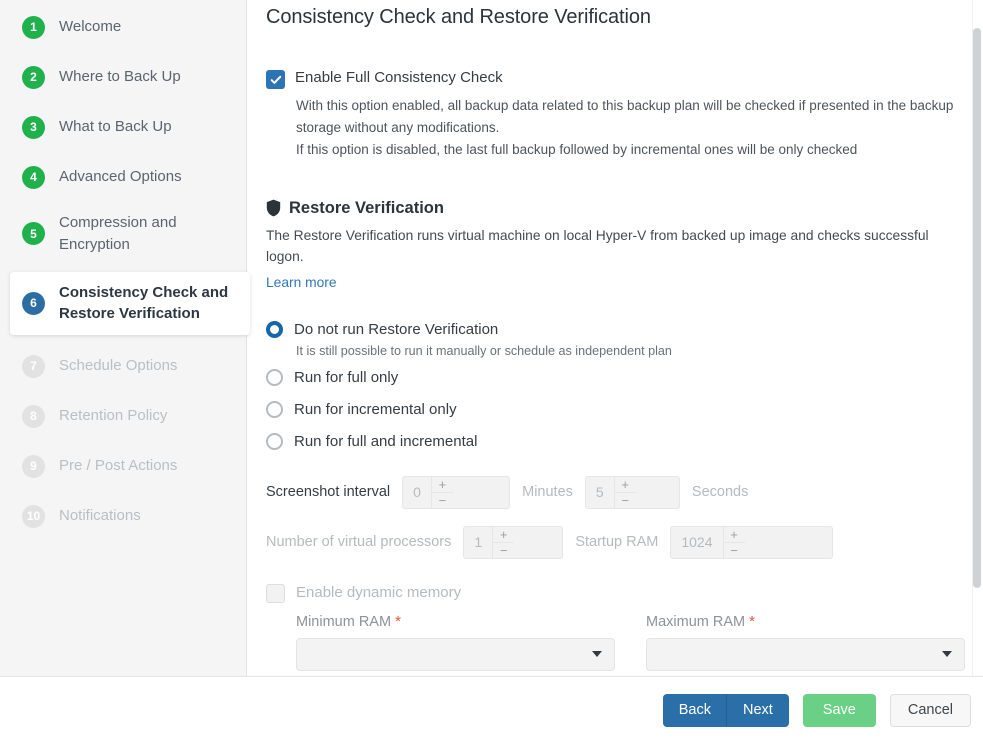 The width and height of the screenshot is (983, 743). I want to click on sidebar-step-compression-and-encryption: 5 Compression and Encryption, so click(123, 234).